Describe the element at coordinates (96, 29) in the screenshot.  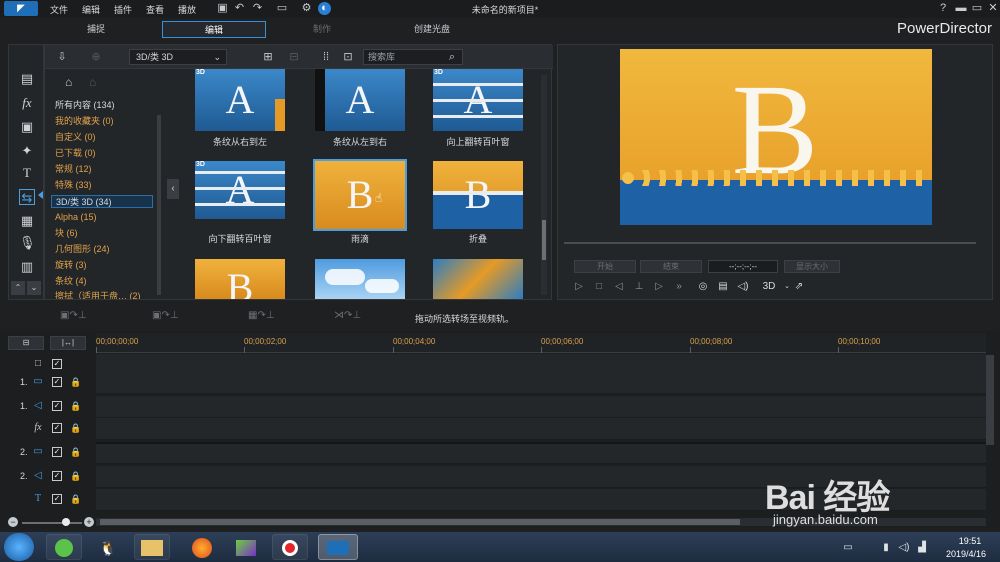
I see `tab-capture: 捕捉` at that location.